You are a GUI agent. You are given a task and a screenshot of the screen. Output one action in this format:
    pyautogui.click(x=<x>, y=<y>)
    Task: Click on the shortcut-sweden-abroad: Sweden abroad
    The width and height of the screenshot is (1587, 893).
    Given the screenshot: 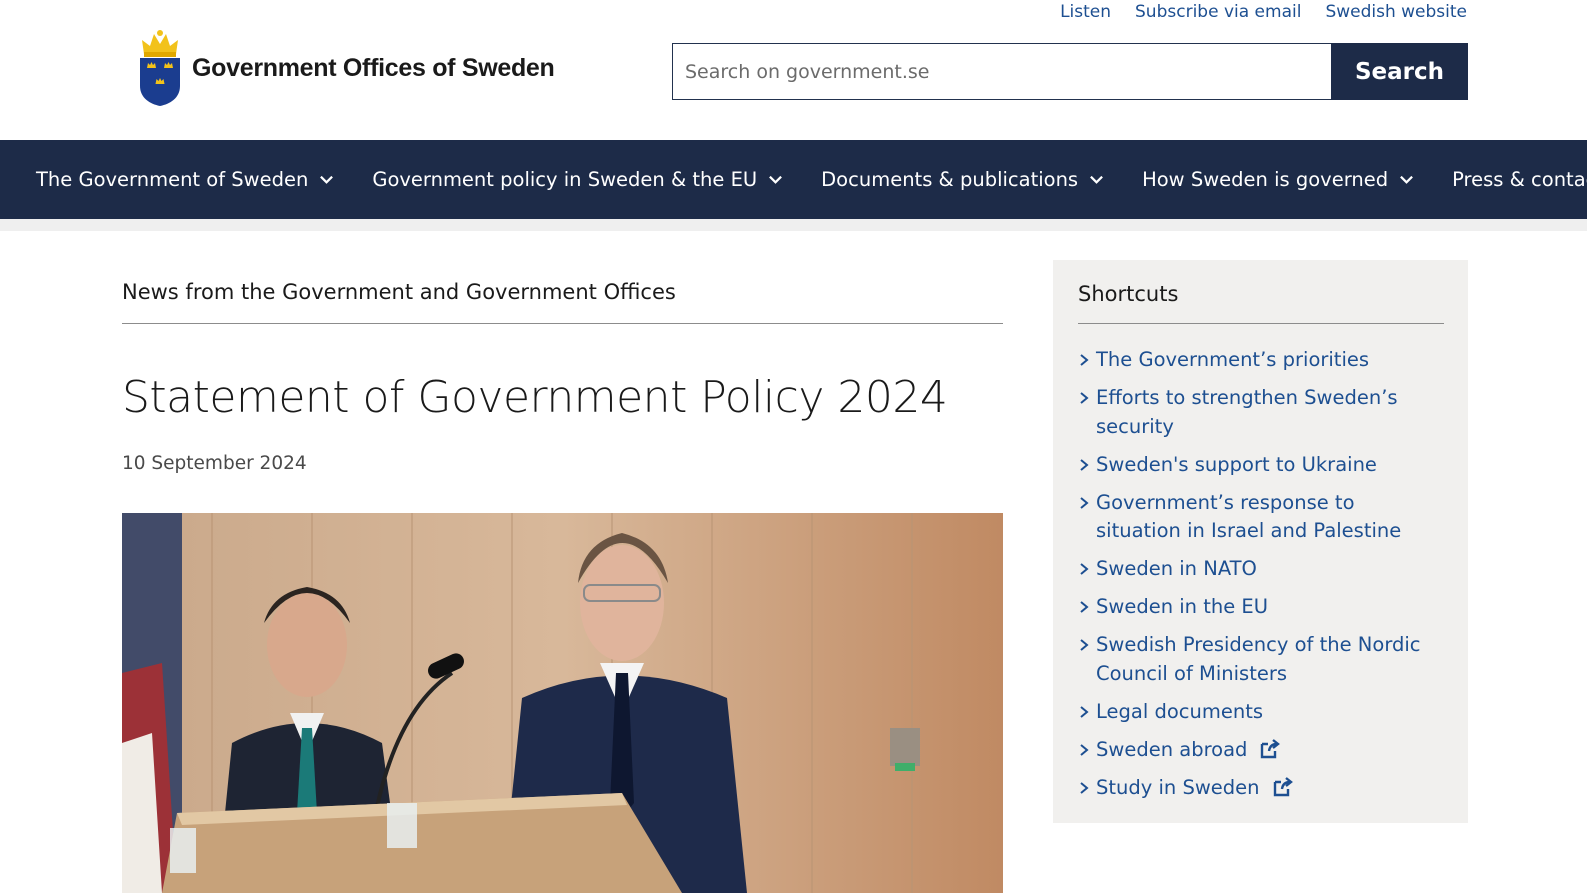 What is the action you would take?
    pyautogui.click(x=1261, y=750)
    